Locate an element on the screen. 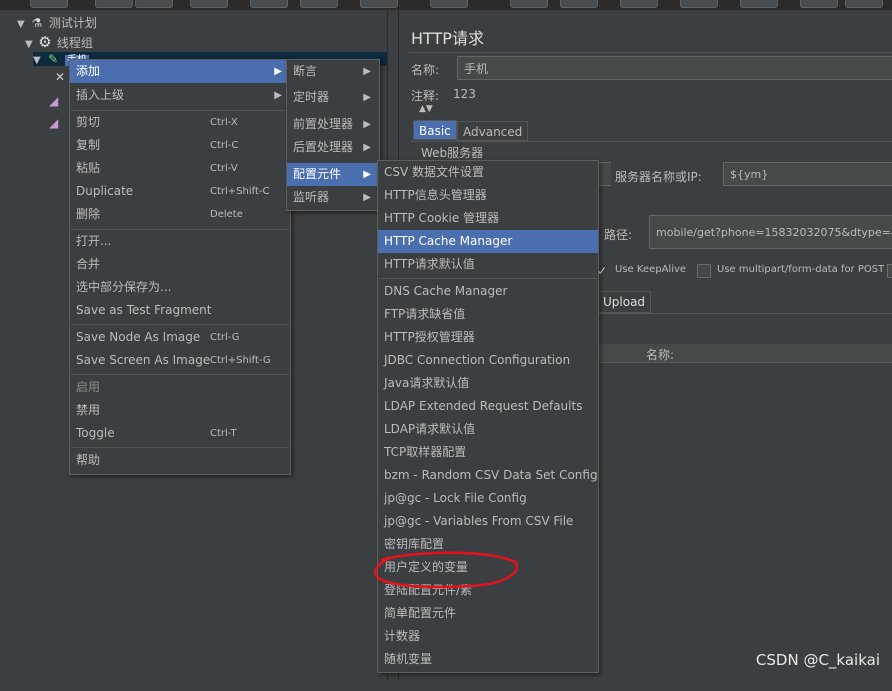 The height and width of the screenshot is (691, 892). menu-item-tcp-config: TCP取样器配置 is located at coordinates (488, 452).